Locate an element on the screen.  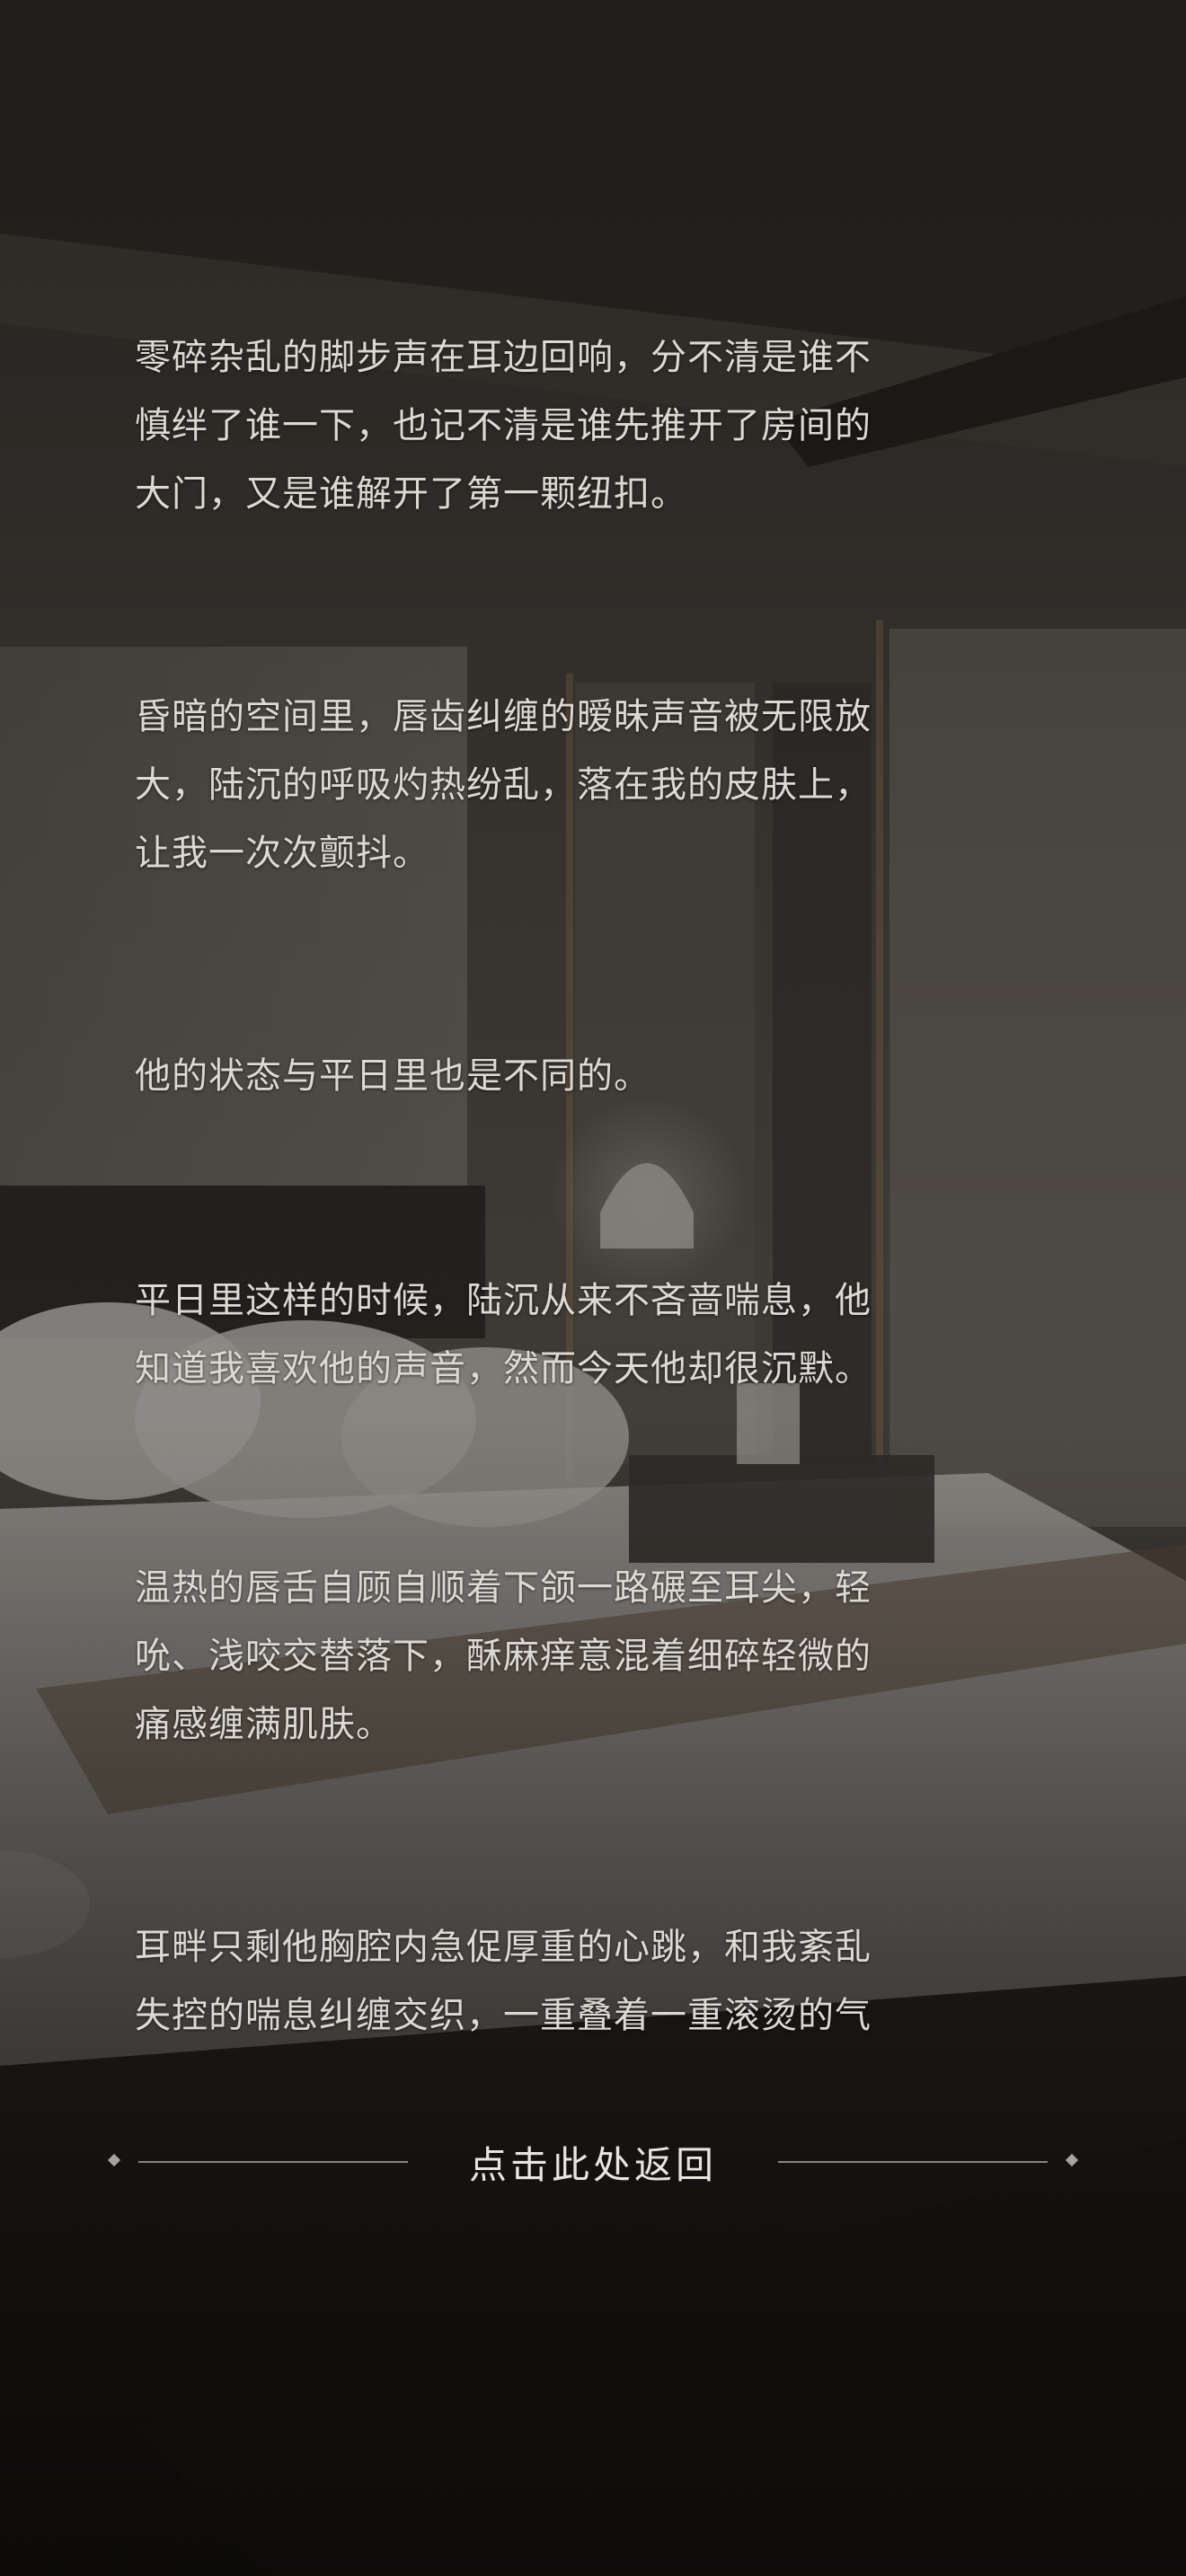
story-paragraph: 他的状态与平日里也是不同的。 is located at coordinates (393, 1076).